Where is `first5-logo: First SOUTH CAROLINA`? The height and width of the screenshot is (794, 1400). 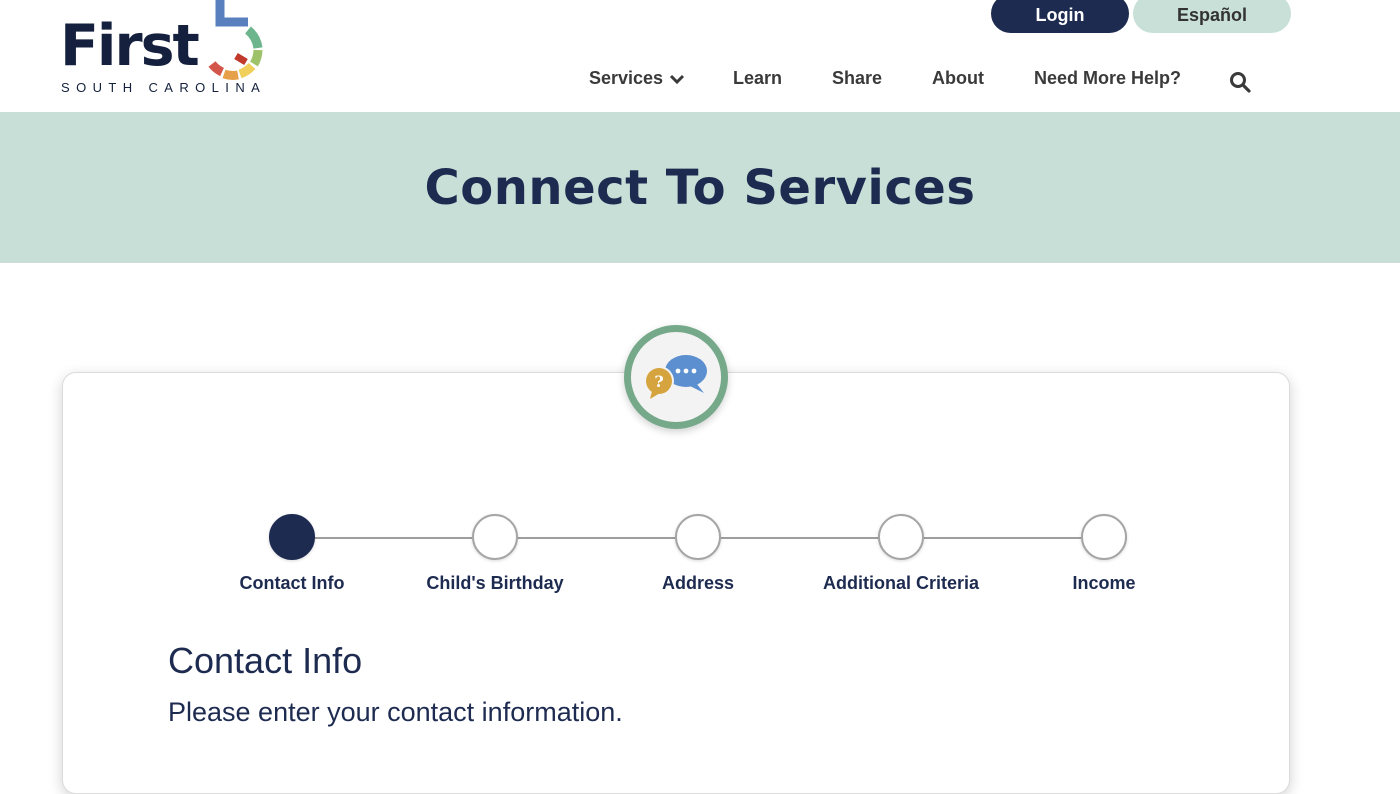
first5-logo: First SOUTH CAROLINA is located at coordinates (163, 50).